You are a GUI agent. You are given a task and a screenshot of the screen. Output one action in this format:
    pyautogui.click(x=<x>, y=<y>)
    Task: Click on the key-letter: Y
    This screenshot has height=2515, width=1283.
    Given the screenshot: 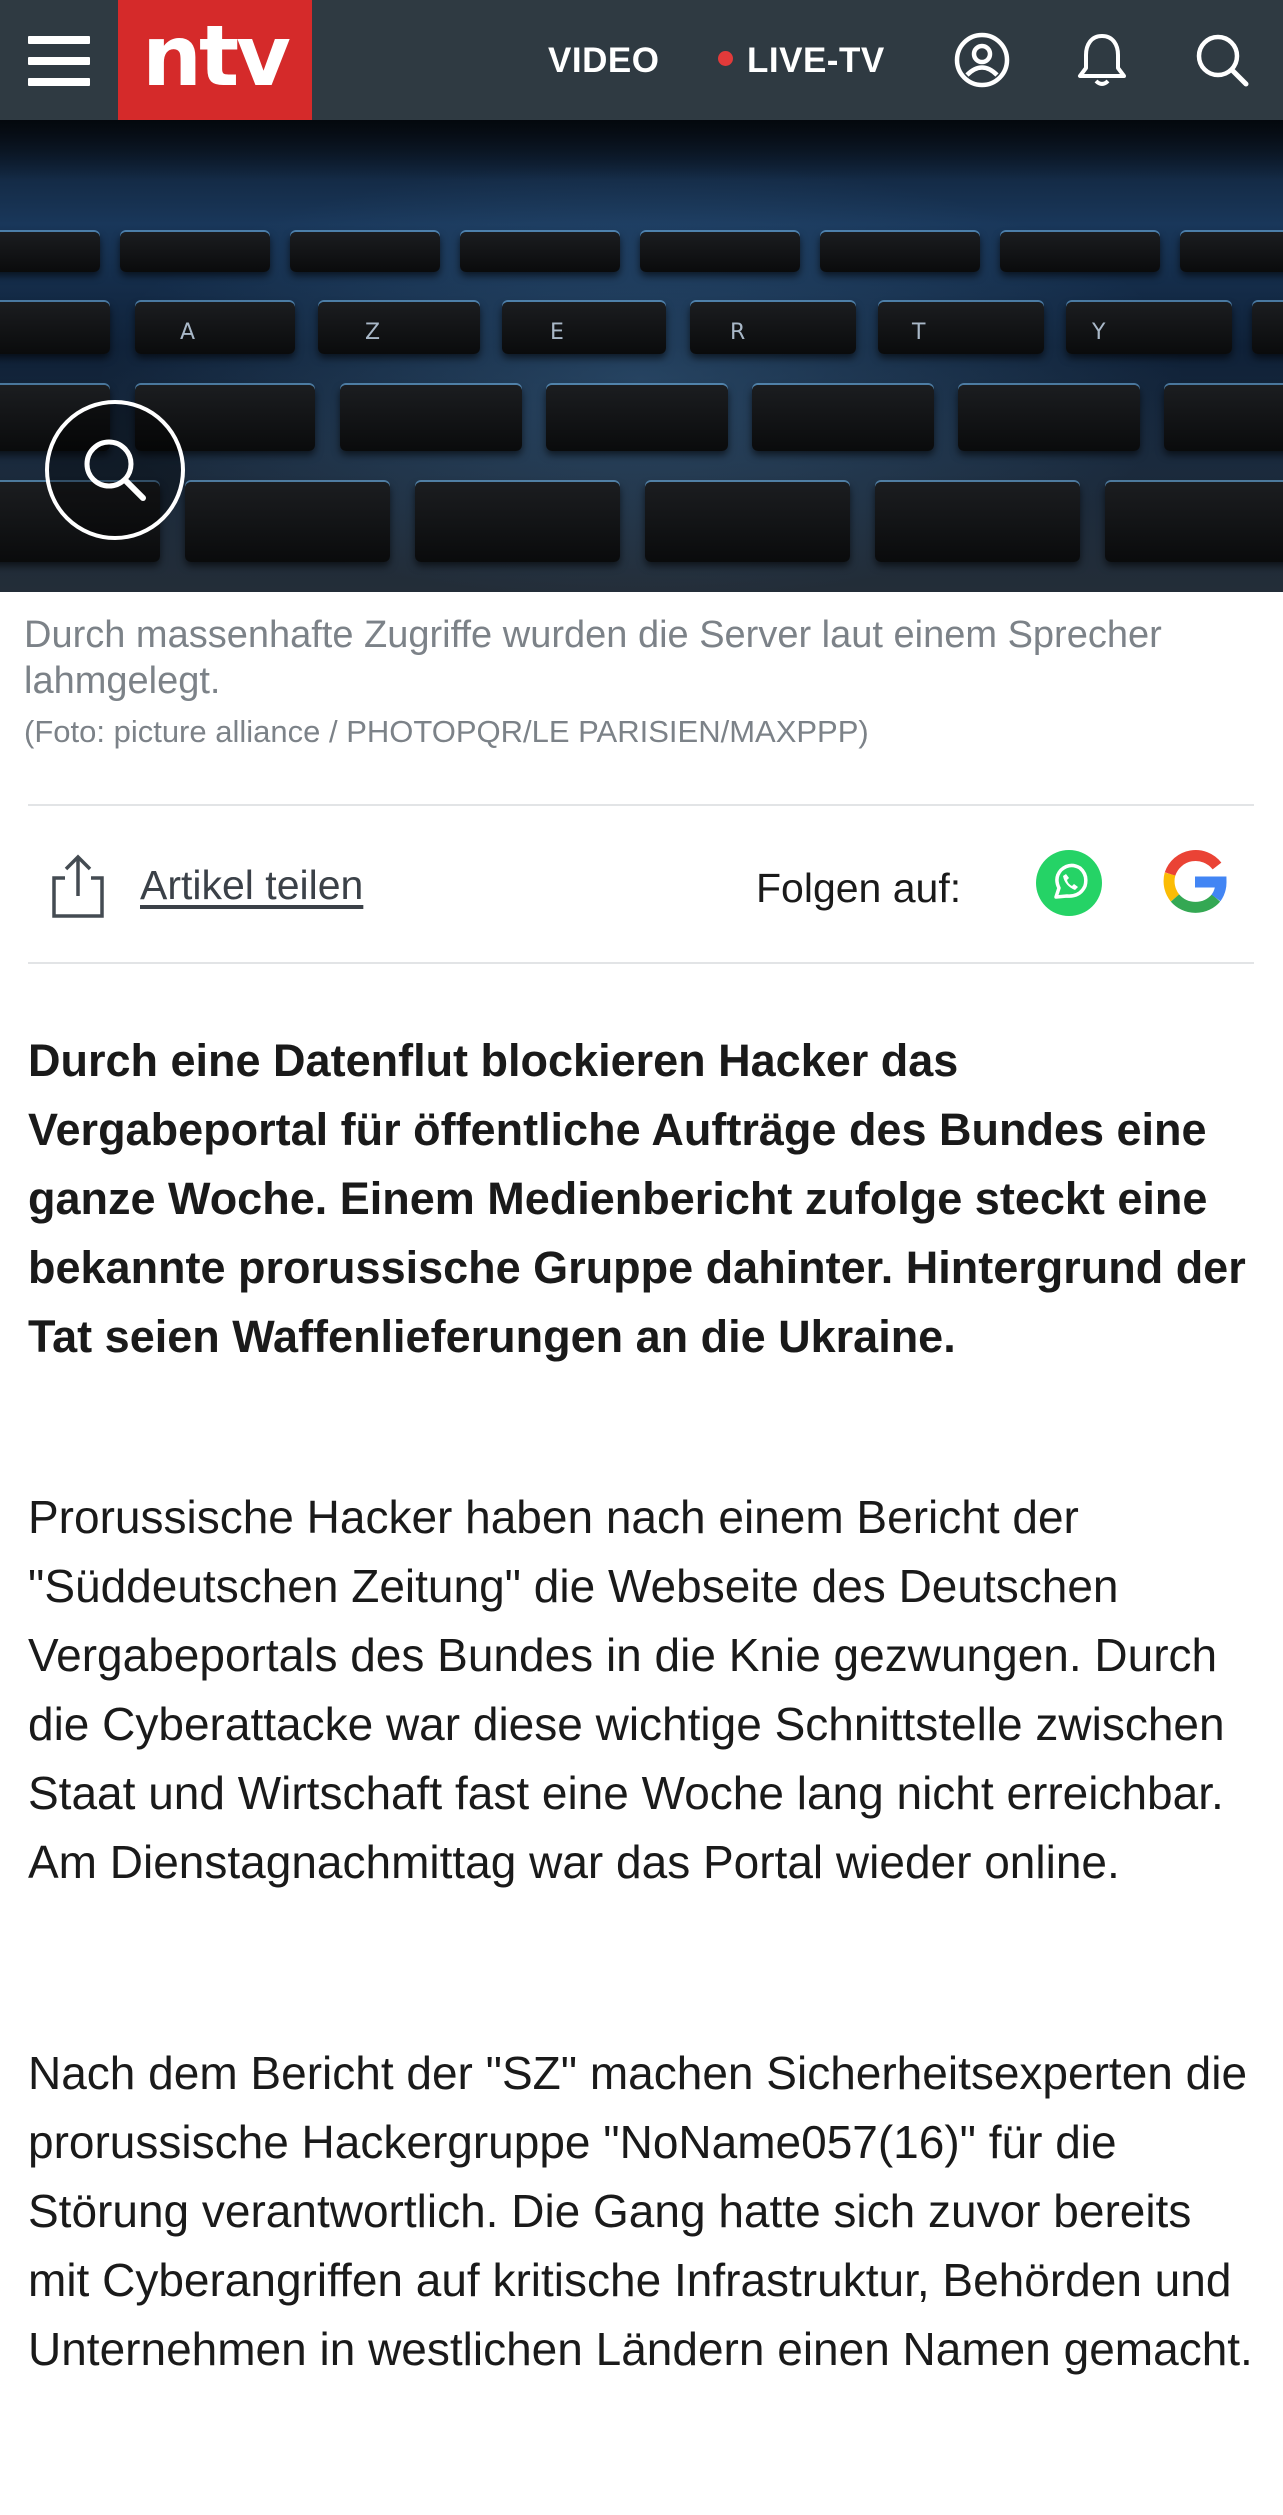 What is the action you would take?
    pyautogui.click(x=1099, y=332)
    